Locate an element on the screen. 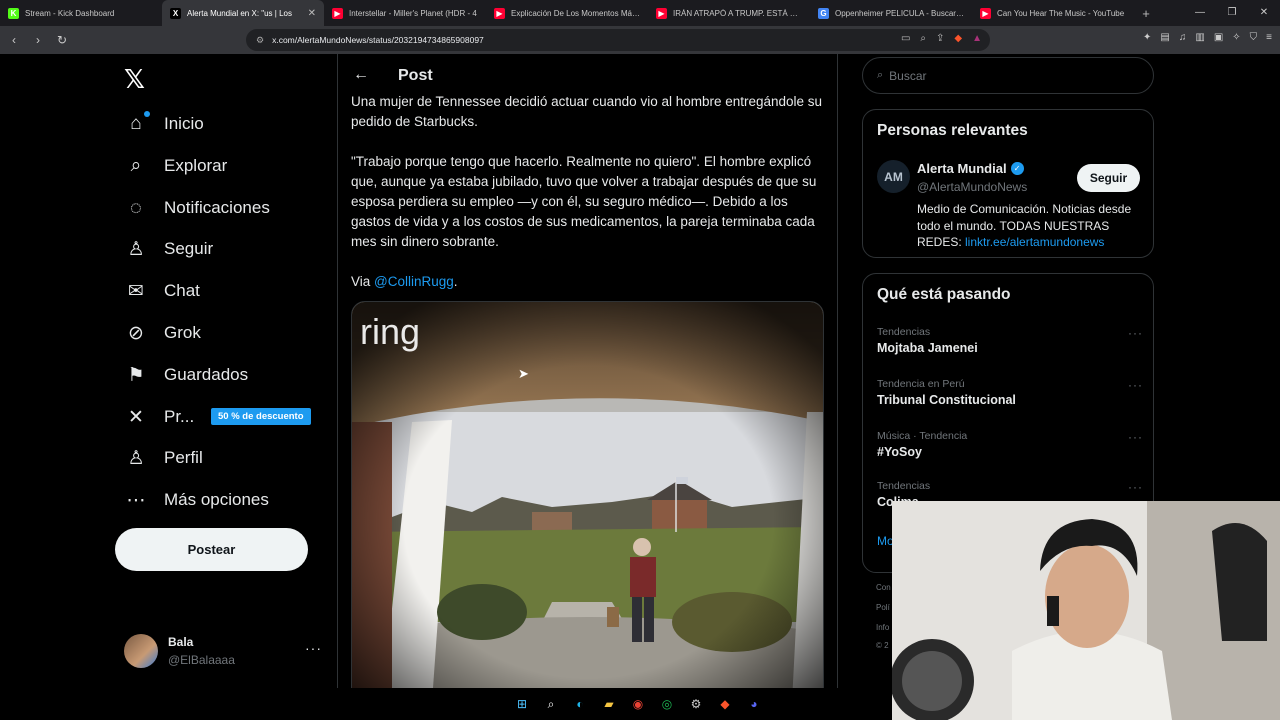 The height and width of the screenshot is (720, 1280). post-via: Via @CollinRugg. is located at coordinates (404, 281).